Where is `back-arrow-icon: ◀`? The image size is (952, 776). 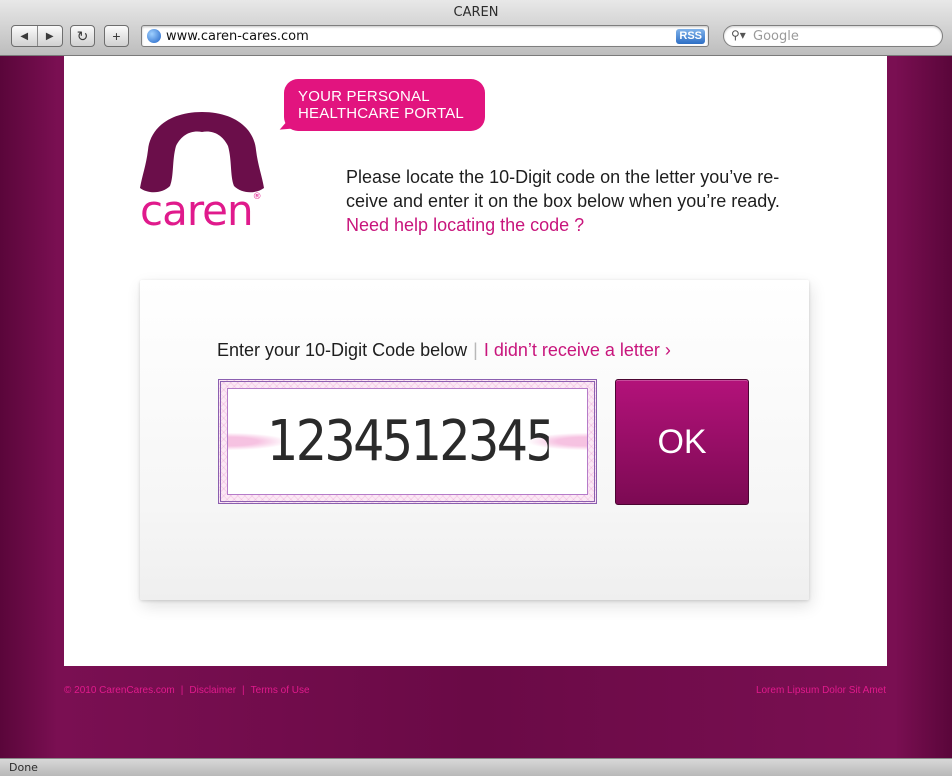
back-arrow-icon: ◀ is located at coordinates (24, 36).